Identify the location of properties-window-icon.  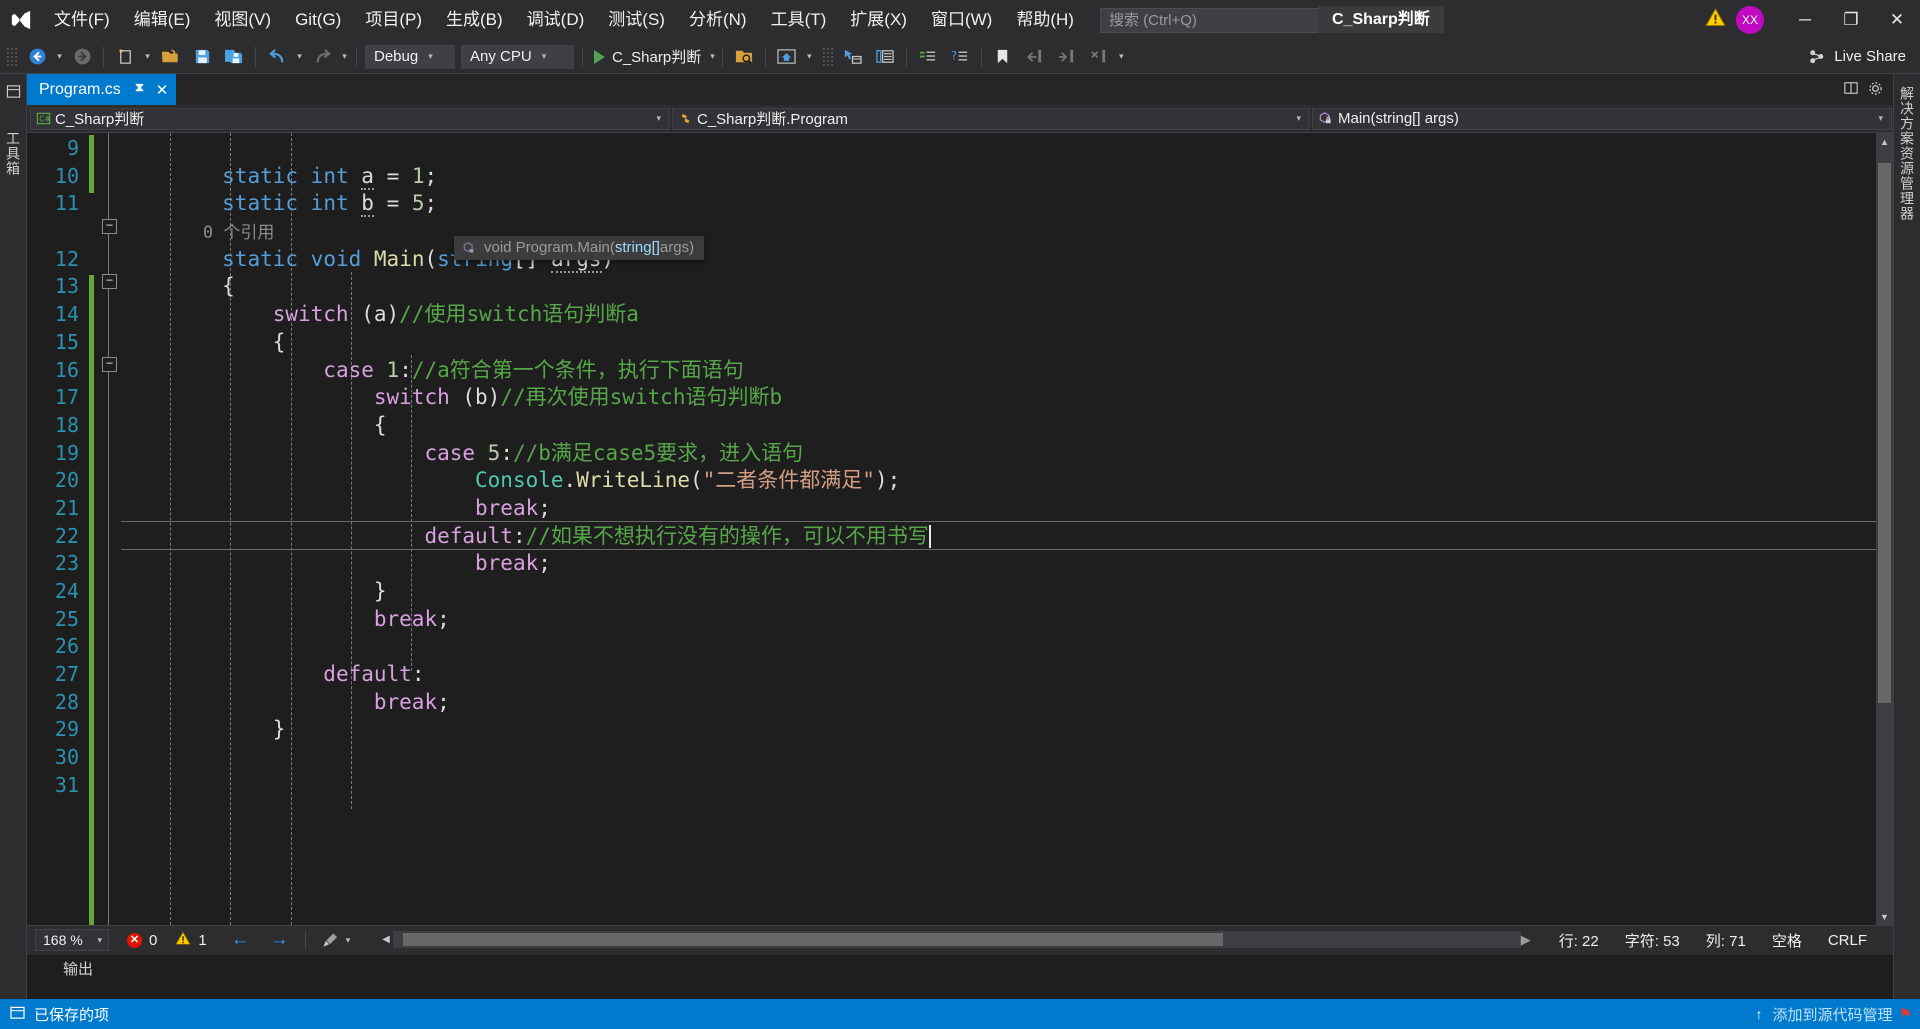
(853, 57).